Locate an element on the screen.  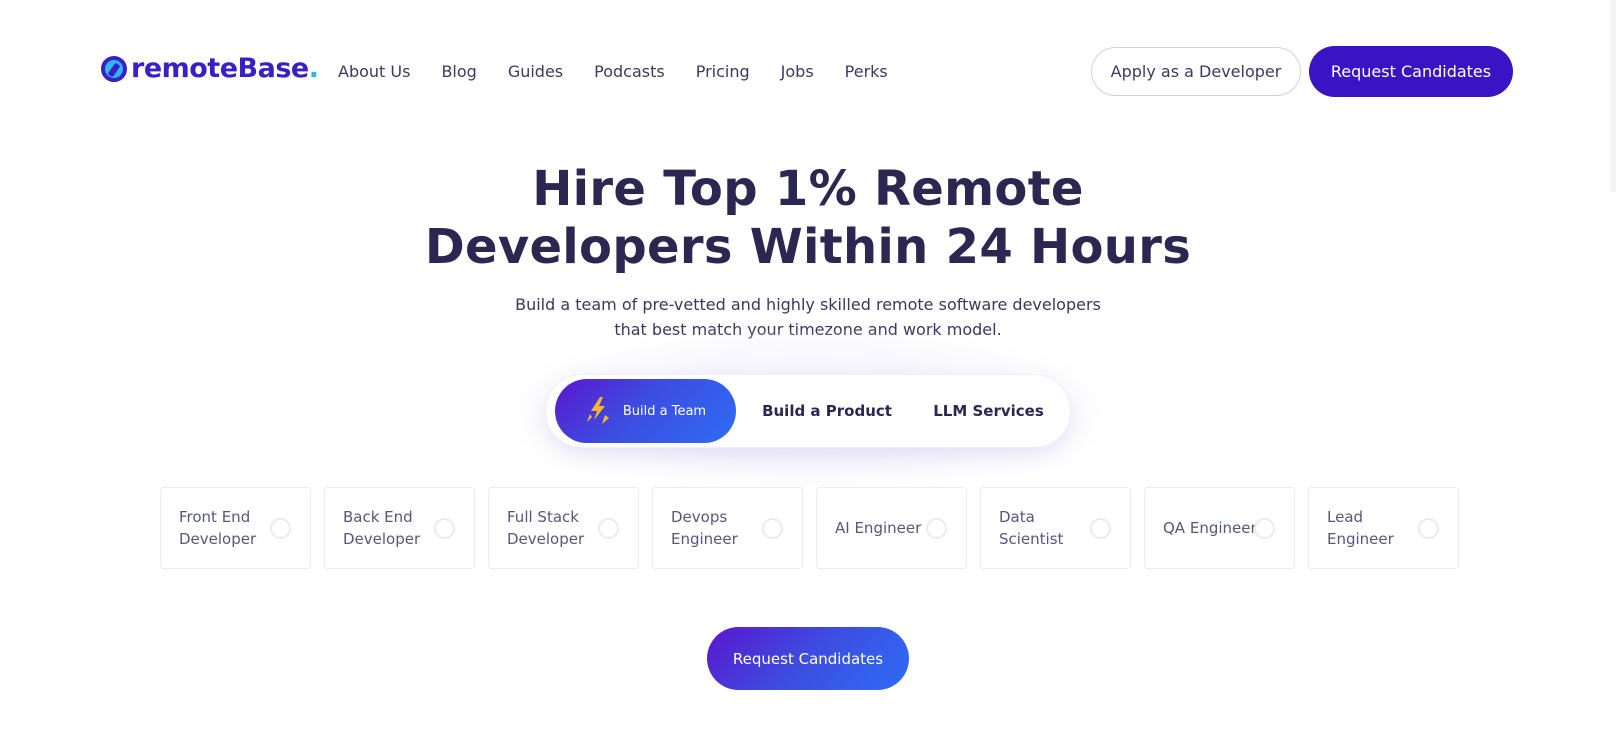
logo-icon is located at coordinates (114, 68).